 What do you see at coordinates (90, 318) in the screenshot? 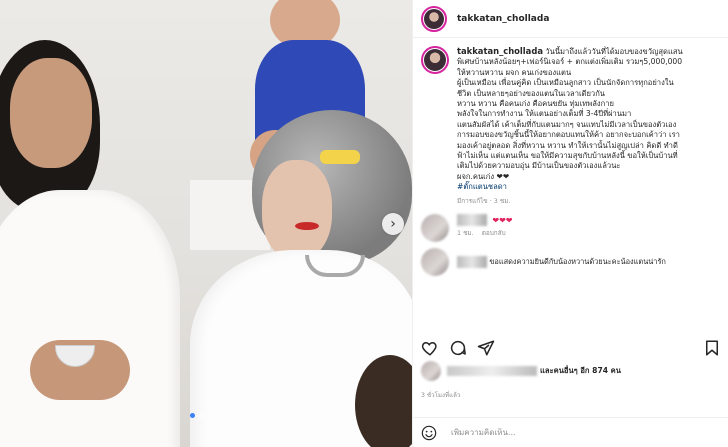
I see `photo-woman-left-blazer` at bounding box center [90, 318].